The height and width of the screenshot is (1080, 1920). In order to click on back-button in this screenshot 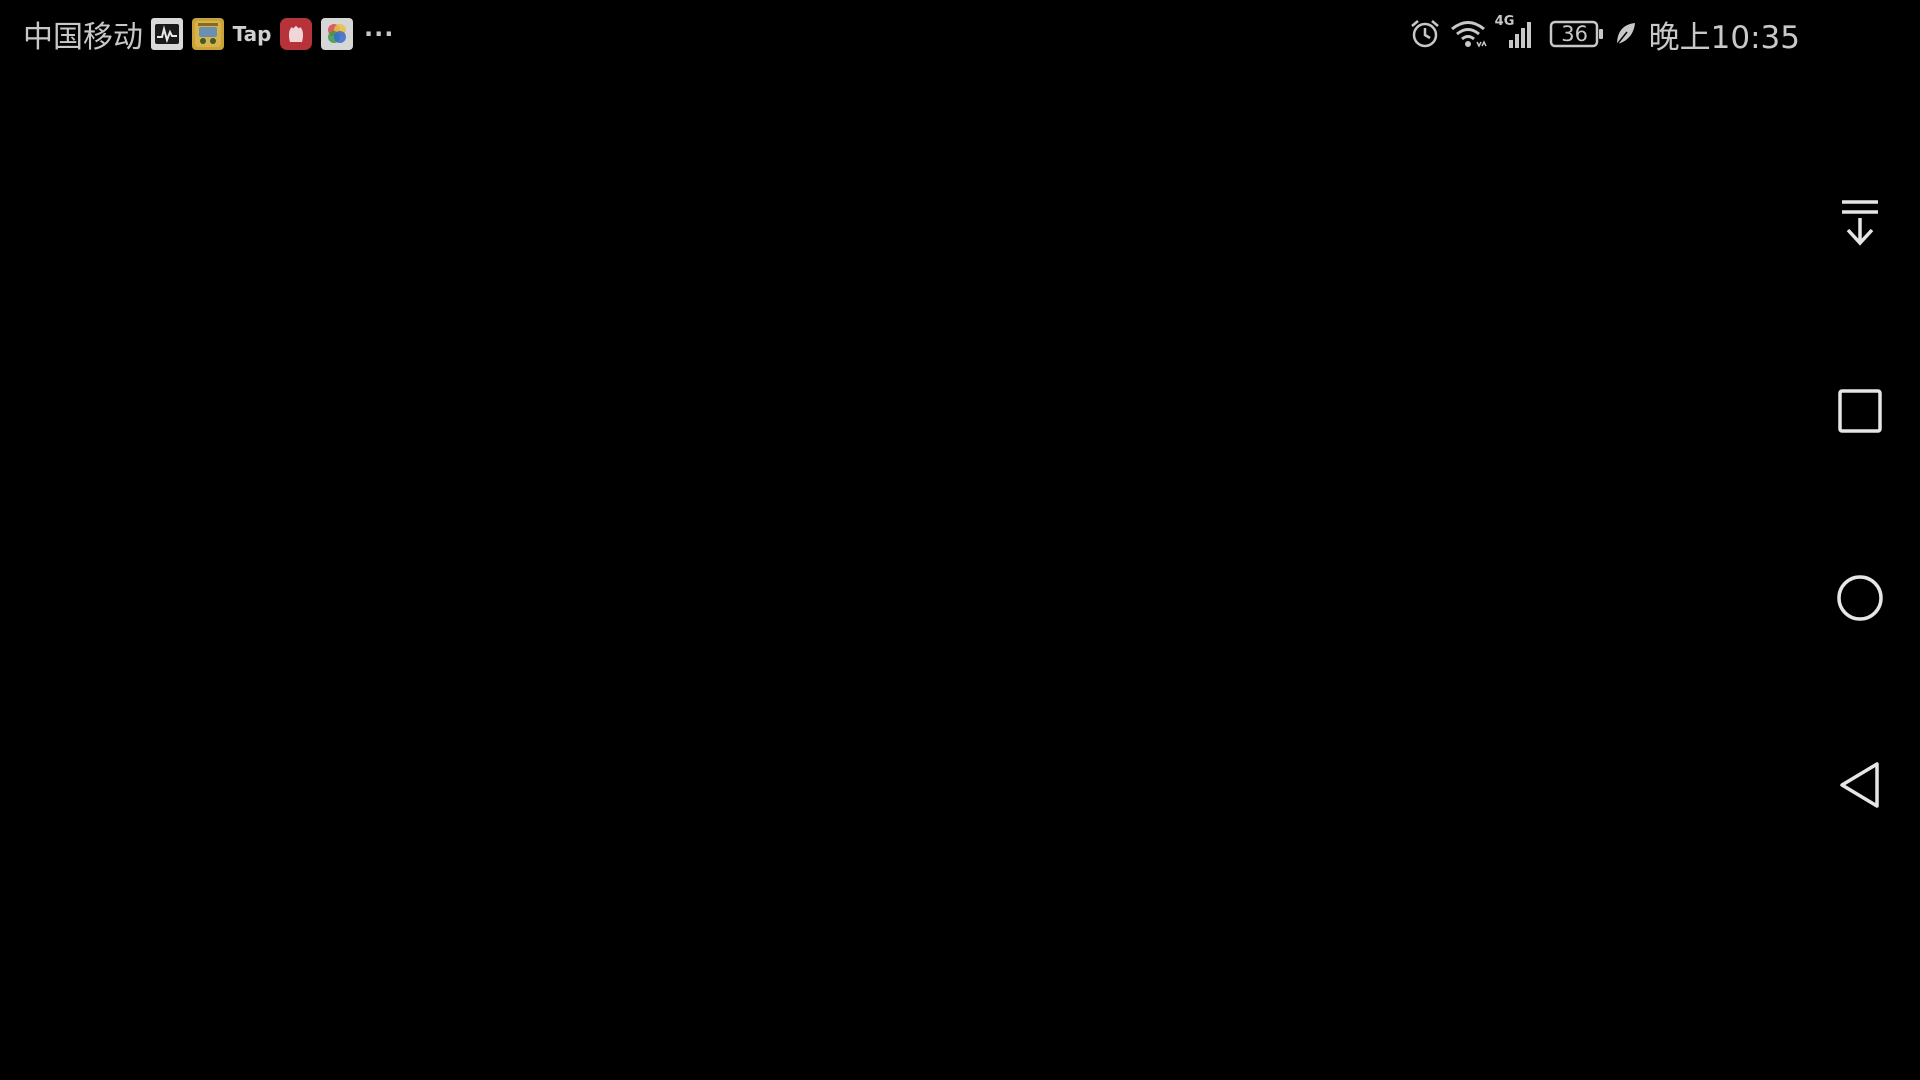, I will do `click(1860, 787)`.